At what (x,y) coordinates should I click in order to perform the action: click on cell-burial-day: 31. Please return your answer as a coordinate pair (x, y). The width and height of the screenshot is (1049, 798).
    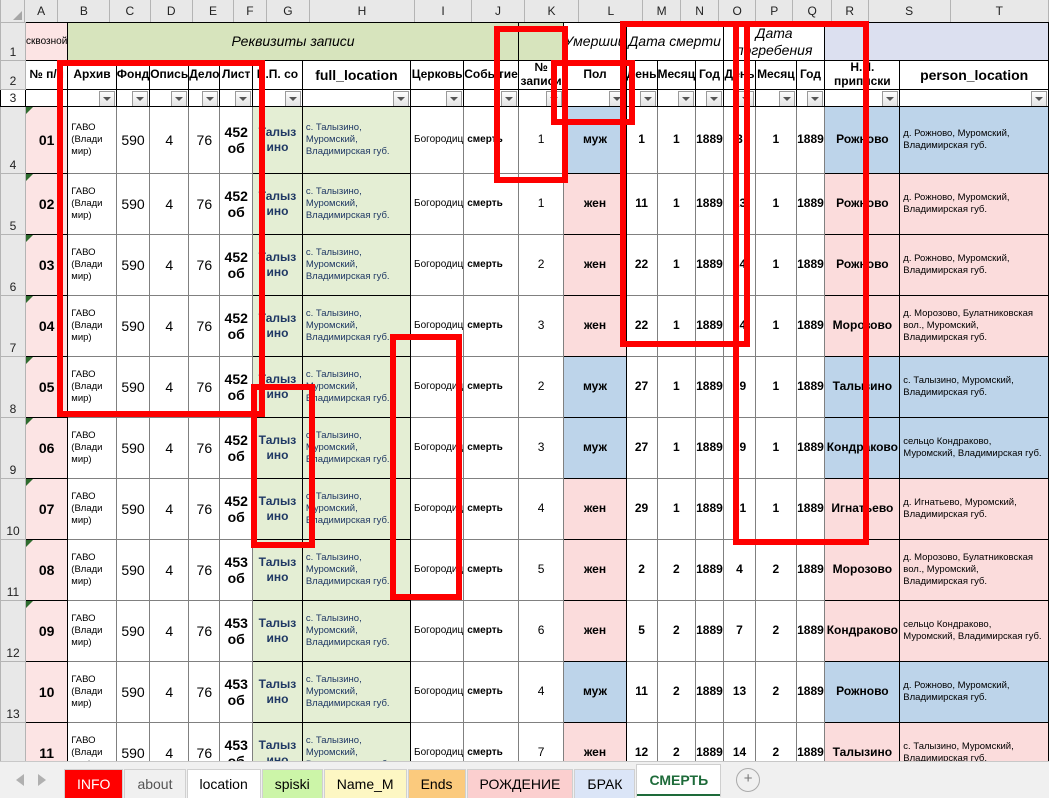
    Looking at the image, I should click on (739, 508).